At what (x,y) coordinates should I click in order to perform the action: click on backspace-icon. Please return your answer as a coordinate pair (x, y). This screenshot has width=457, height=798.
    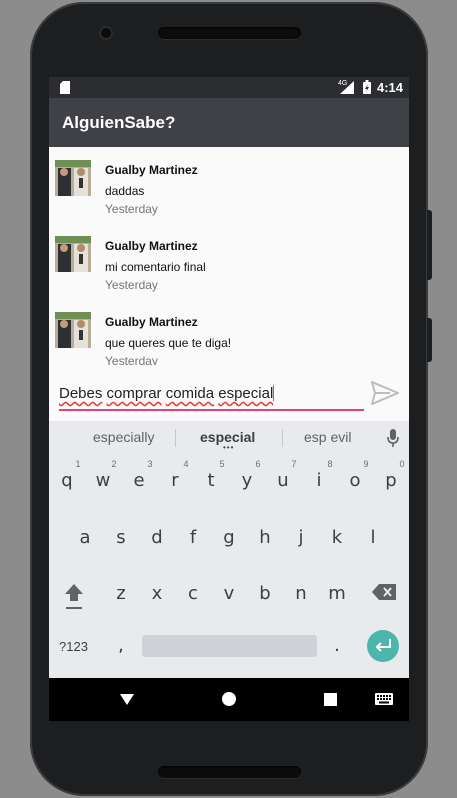
    Looking at the image, I should click on (384, 592).